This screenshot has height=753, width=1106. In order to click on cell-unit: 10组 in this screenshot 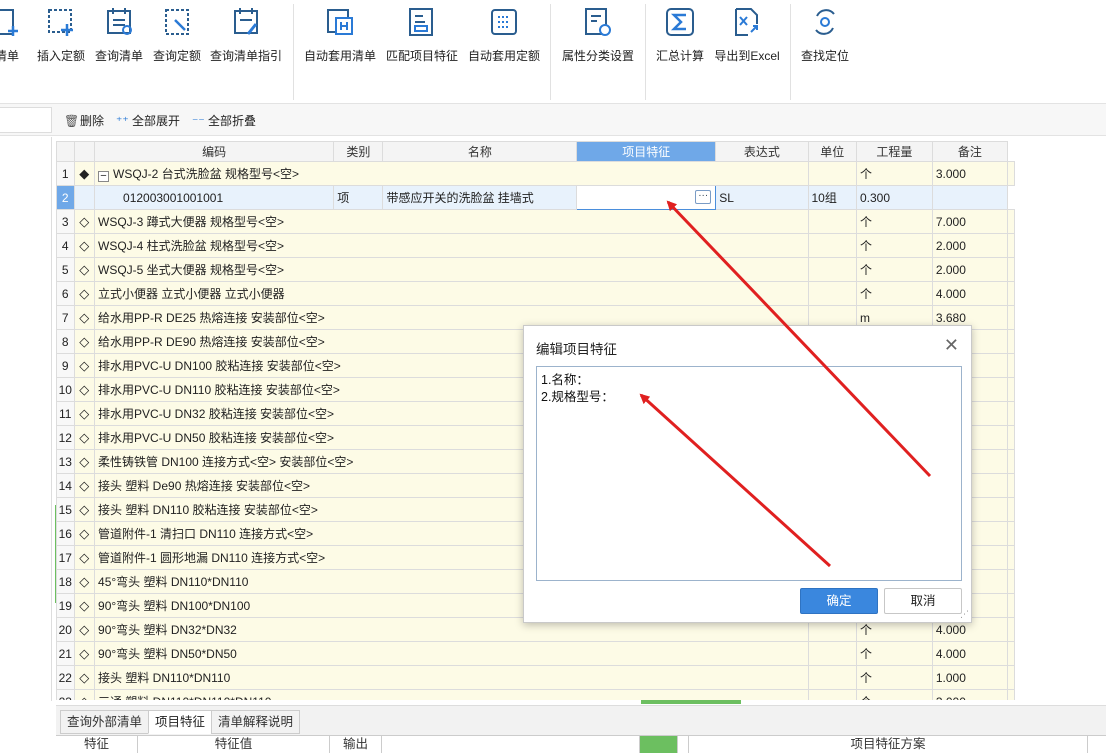, I will do `click(832, 197)`.